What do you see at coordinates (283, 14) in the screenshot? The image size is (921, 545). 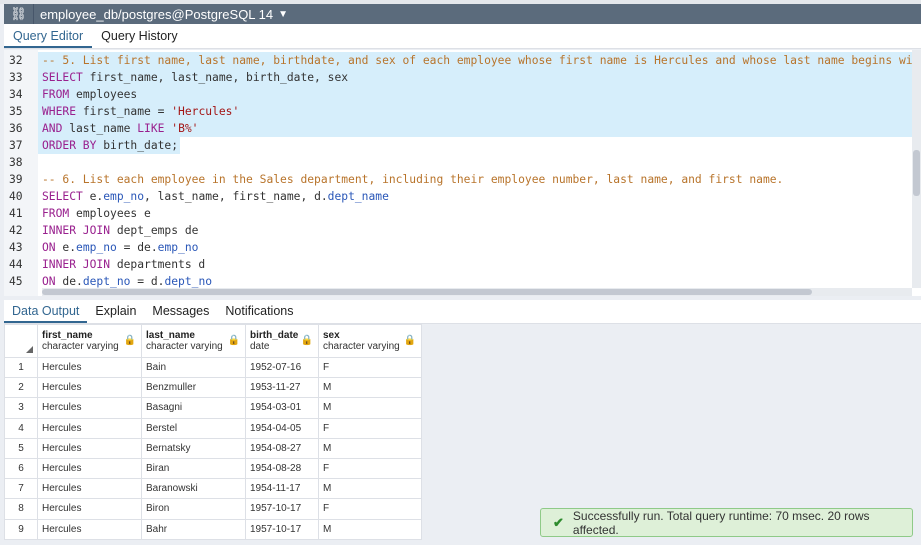 I see `chevron-down-icon: ▼` at bounding box center [283, 14].